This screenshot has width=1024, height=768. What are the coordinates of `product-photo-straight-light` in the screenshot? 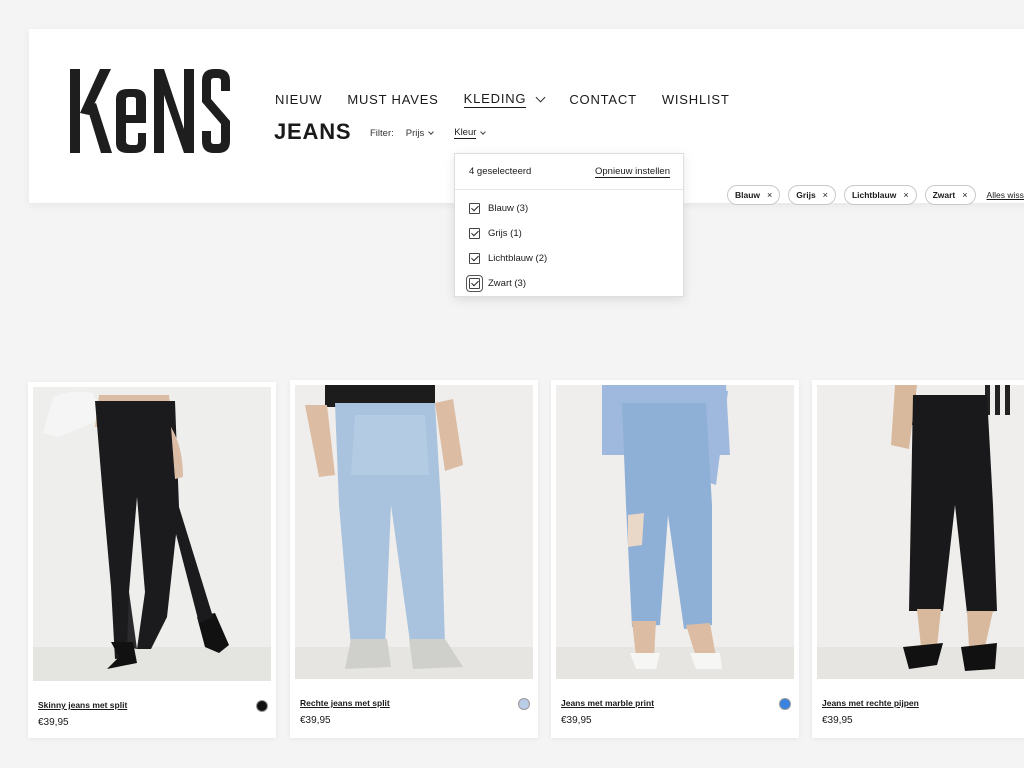 It's located at (414, 532).